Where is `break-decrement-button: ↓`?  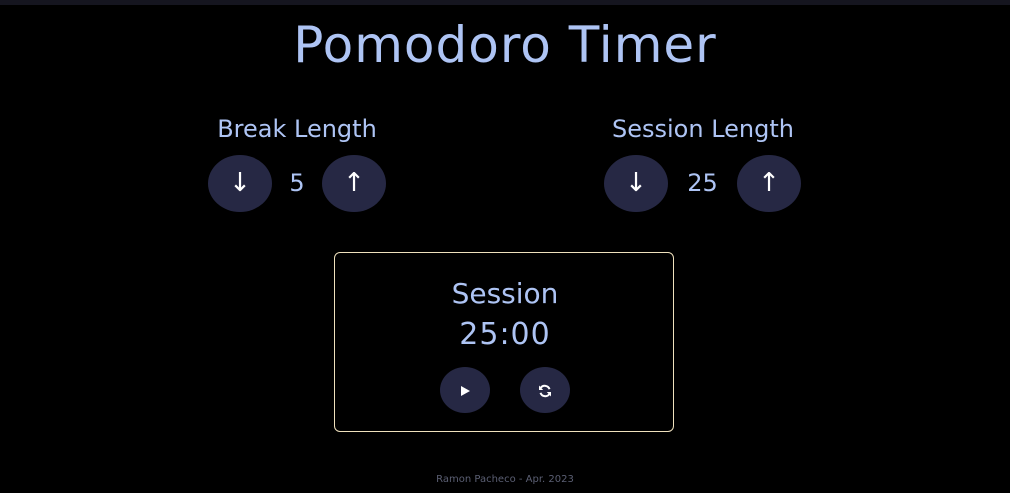 break-decrement-button: ↓ is located at coordinates (240, 183).